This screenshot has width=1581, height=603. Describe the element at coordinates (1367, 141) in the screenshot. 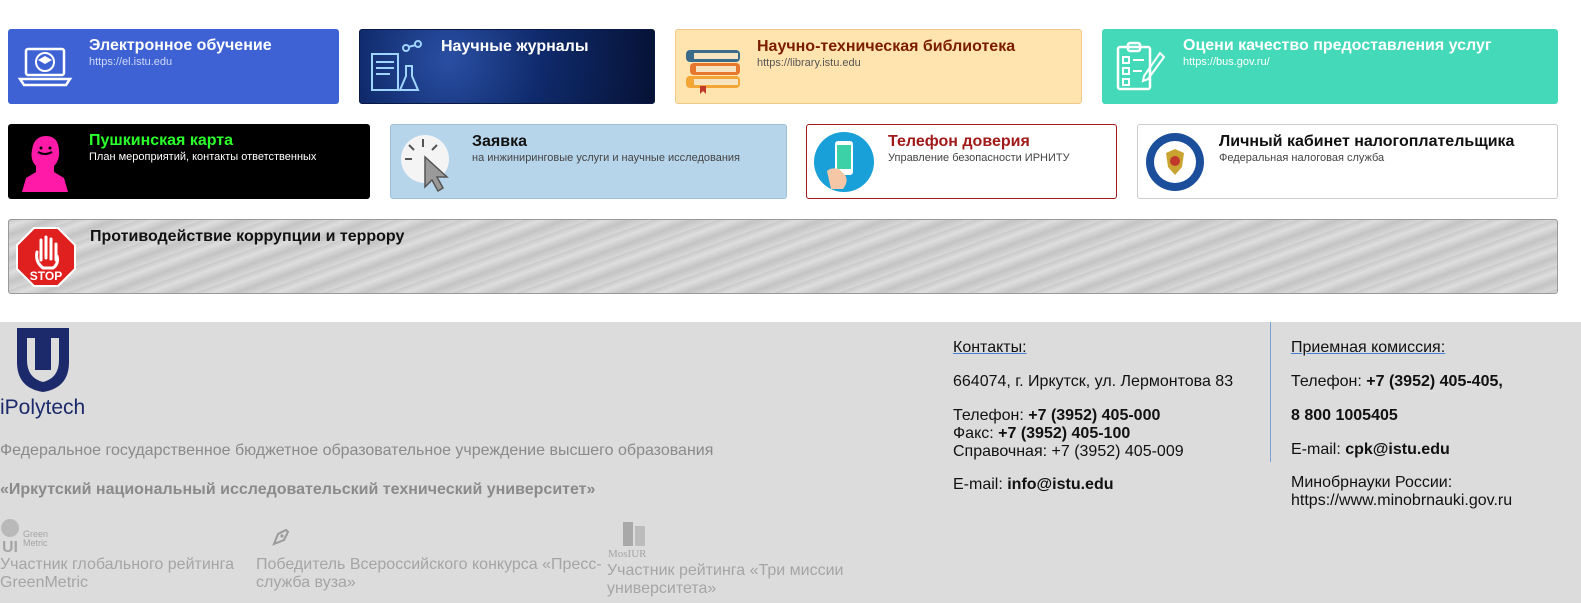

I see `card-title: Личный кабинет налогоплательщика` at that location.